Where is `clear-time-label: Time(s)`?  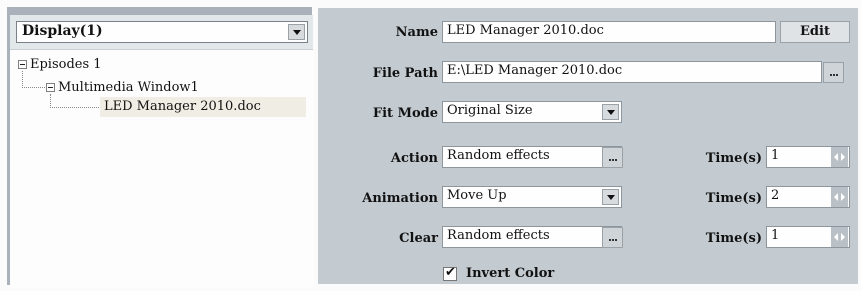
clear-time-label: Time(s) is located at coordinates (733, 238).